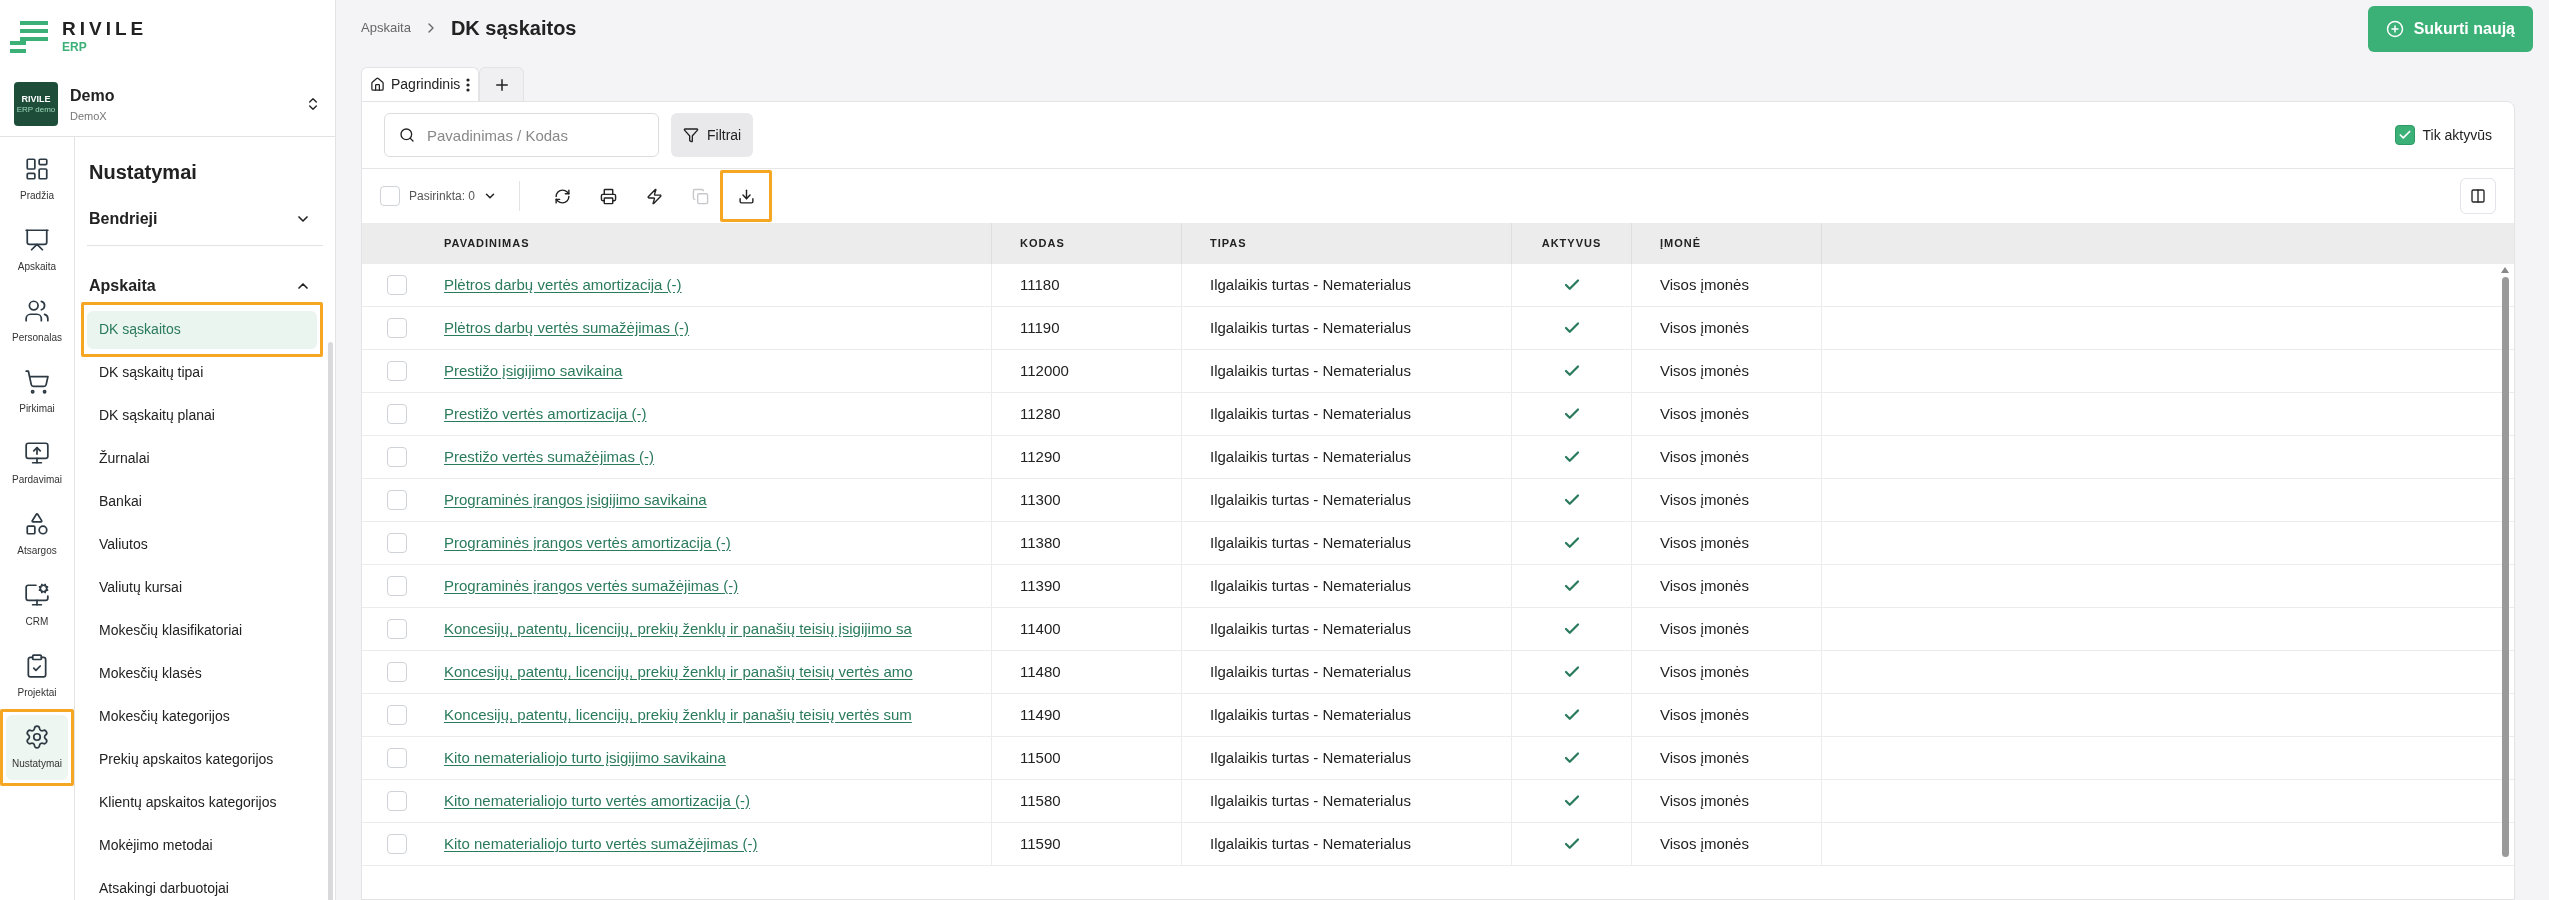 The height and width of the screenshot is (900, 2549). I want to click on columns-button, so click(2478, 196).